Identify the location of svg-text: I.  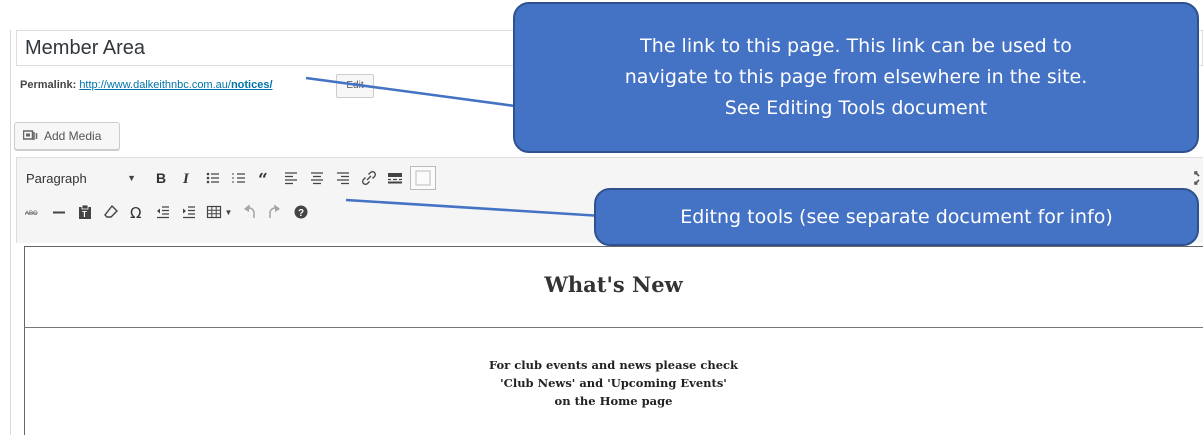
(186, 178).